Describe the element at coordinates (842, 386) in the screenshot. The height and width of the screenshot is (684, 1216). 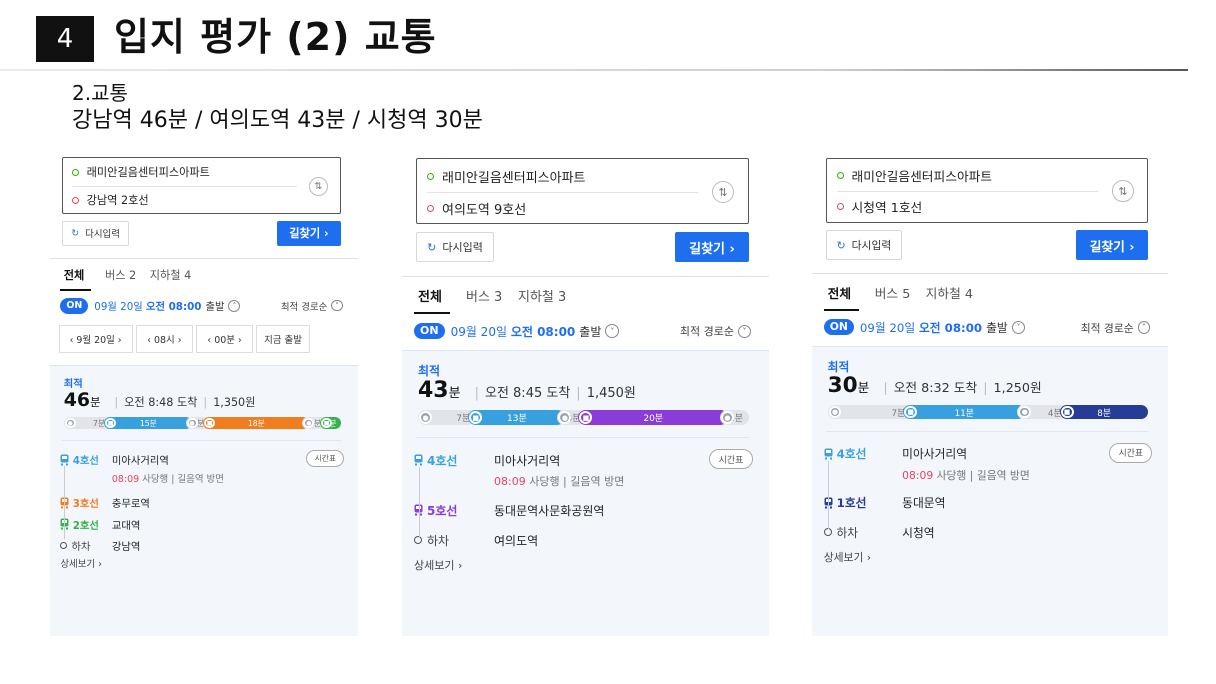
I see `total-minutes: 30` at that location.